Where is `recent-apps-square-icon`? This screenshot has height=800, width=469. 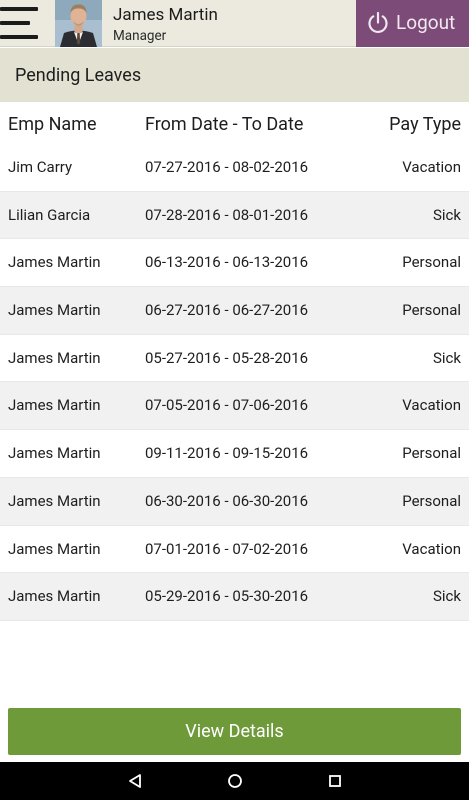
recent-apps-square-icon is located at coordinates (335, 781).